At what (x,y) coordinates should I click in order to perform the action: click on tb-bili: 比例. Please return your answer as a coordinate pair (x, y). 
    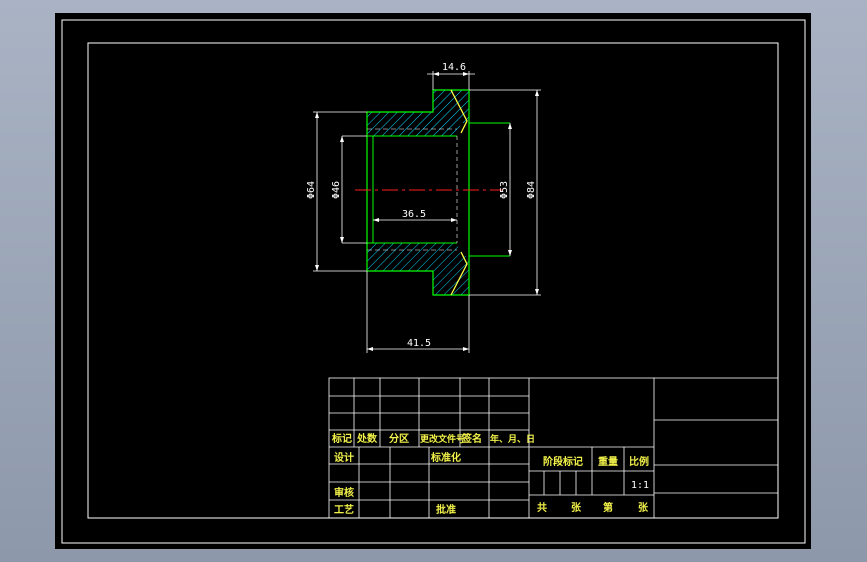
    Looking at the image, I should click on (639, 461).